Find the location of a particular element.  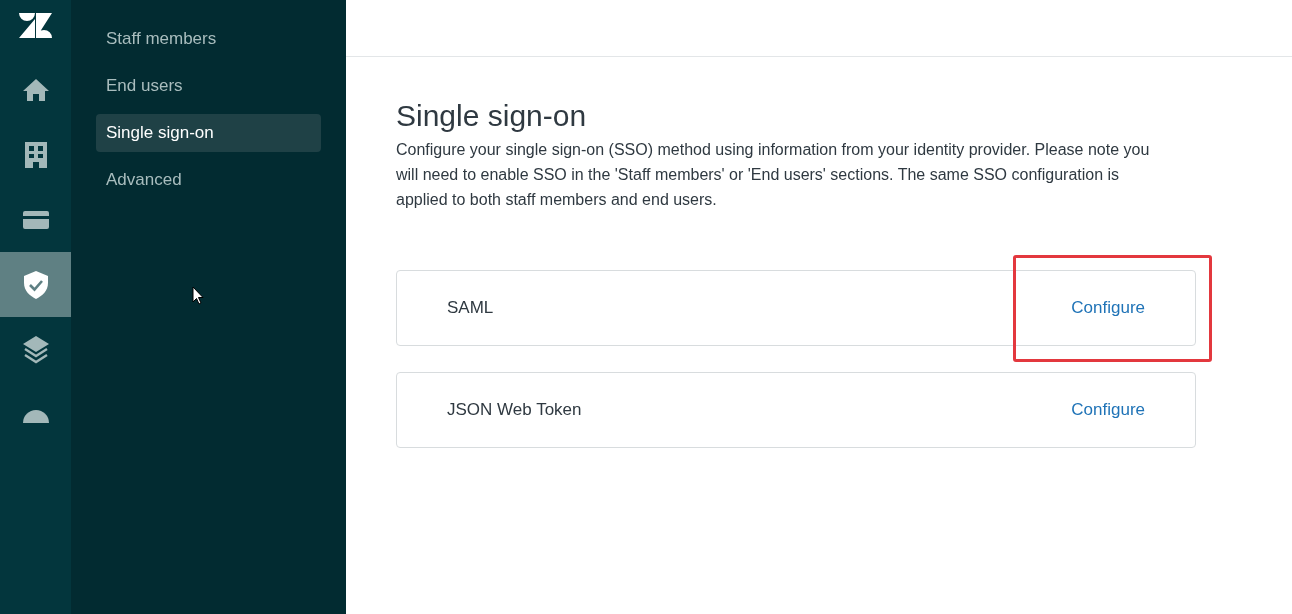

rail-item is located at coordinates (35, 284).